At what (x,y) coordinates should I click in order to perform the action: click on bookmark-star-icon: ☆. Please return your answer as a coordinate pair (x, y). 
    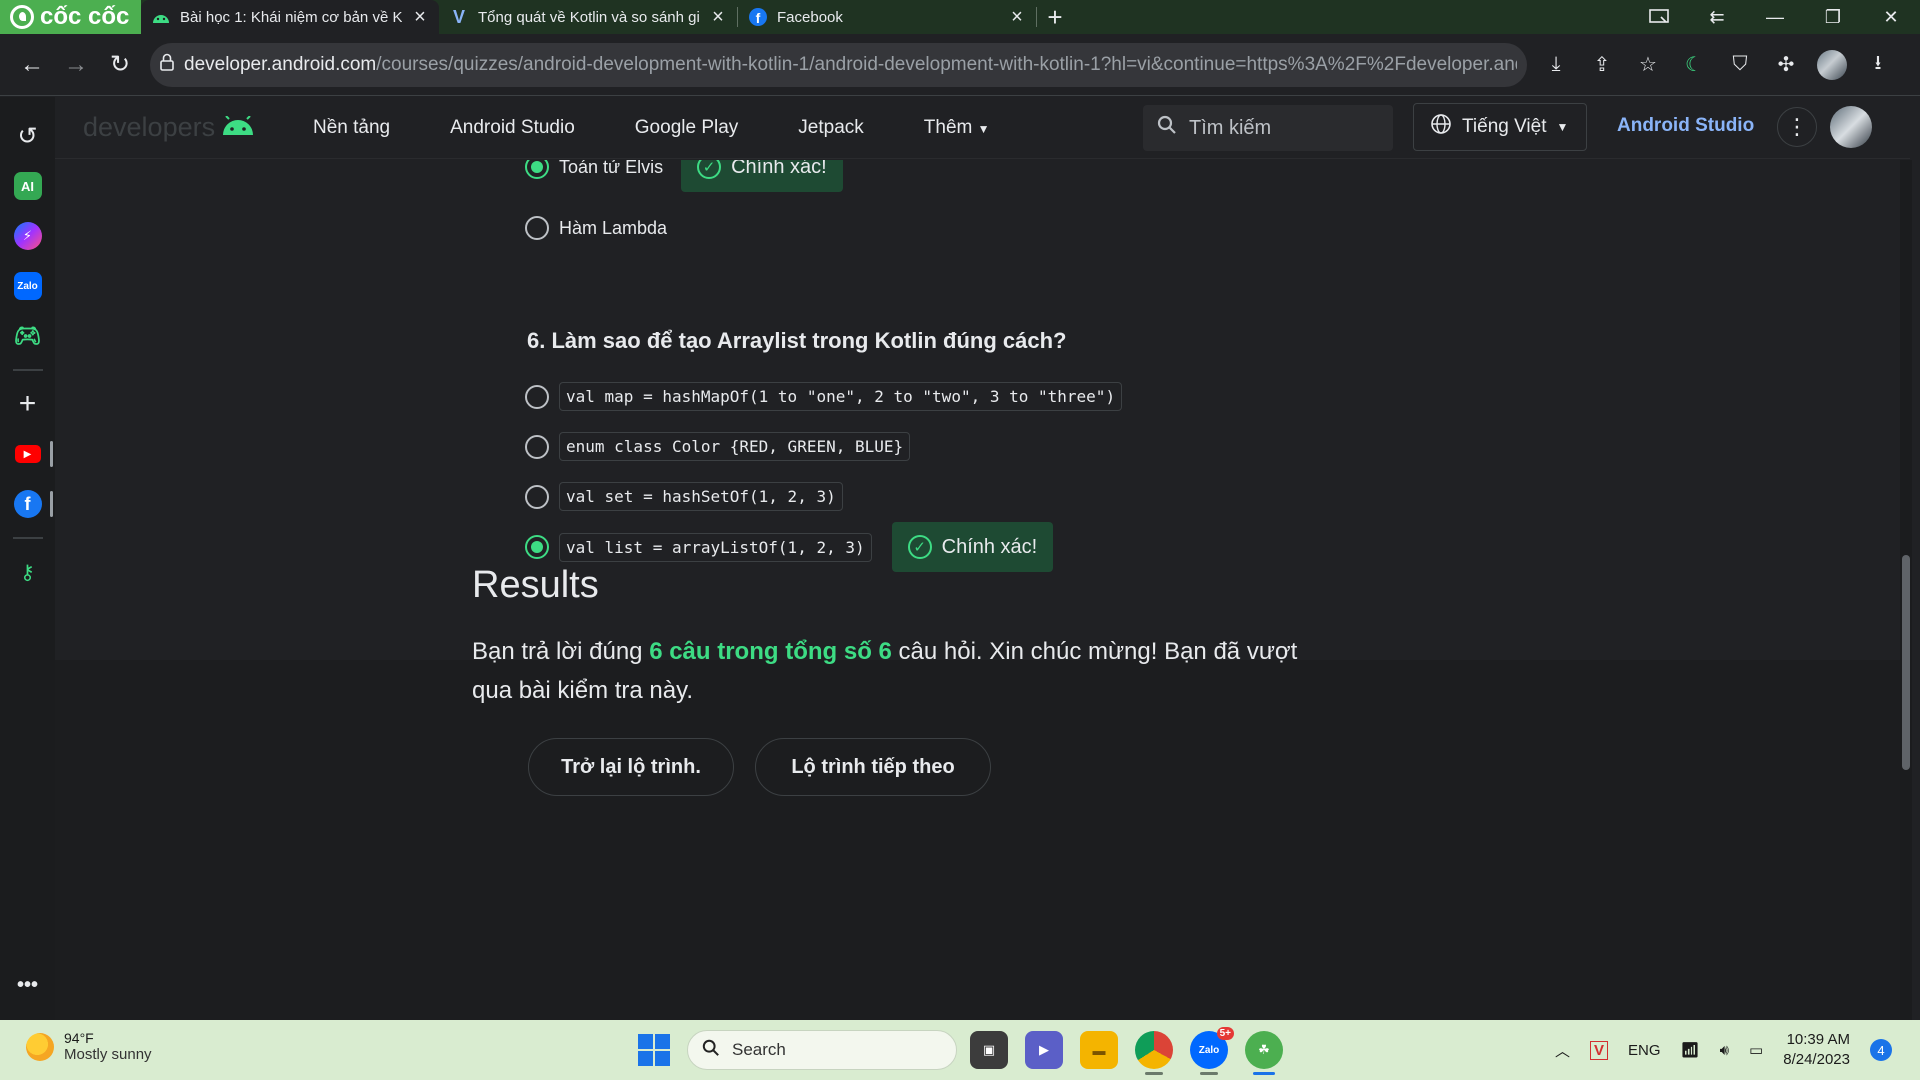
    Looking at the image, I should click on (1648, 65).